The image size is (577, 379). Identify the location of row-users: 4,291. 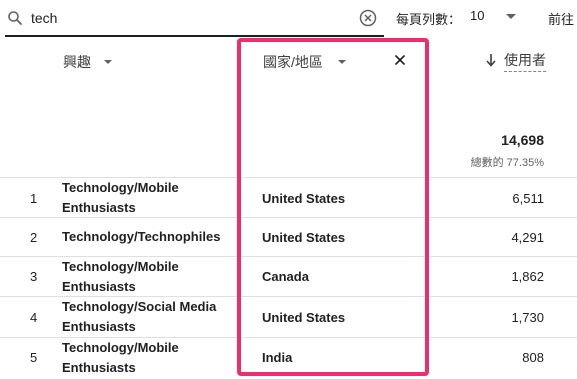
(527, 237).